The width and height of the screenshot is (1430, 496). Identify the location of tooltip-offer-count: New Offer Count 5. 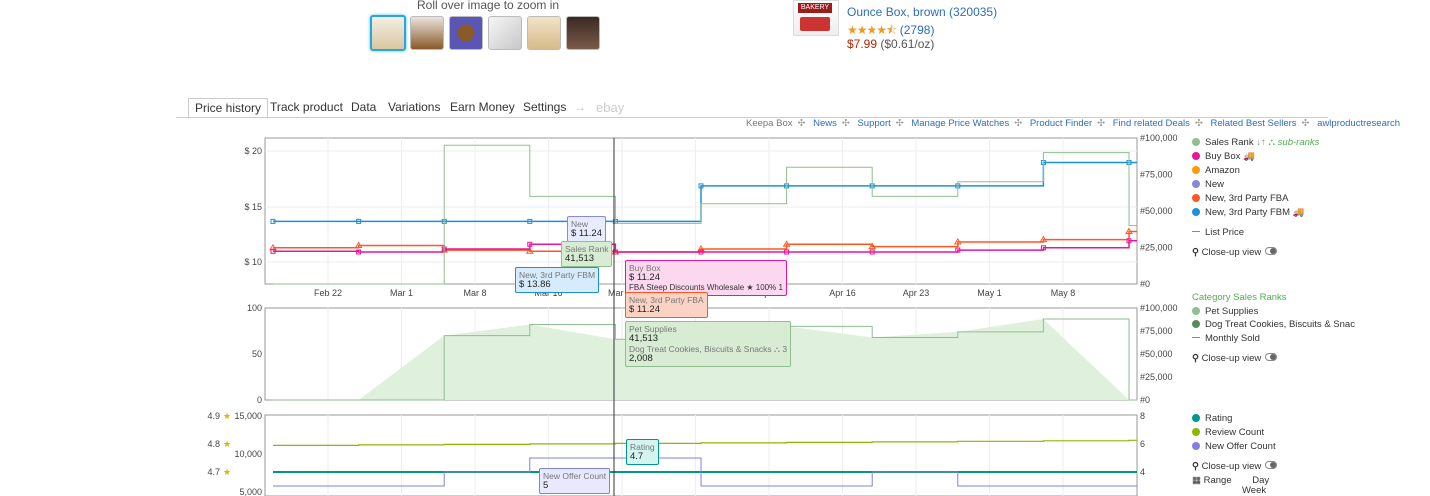
(575, 481).